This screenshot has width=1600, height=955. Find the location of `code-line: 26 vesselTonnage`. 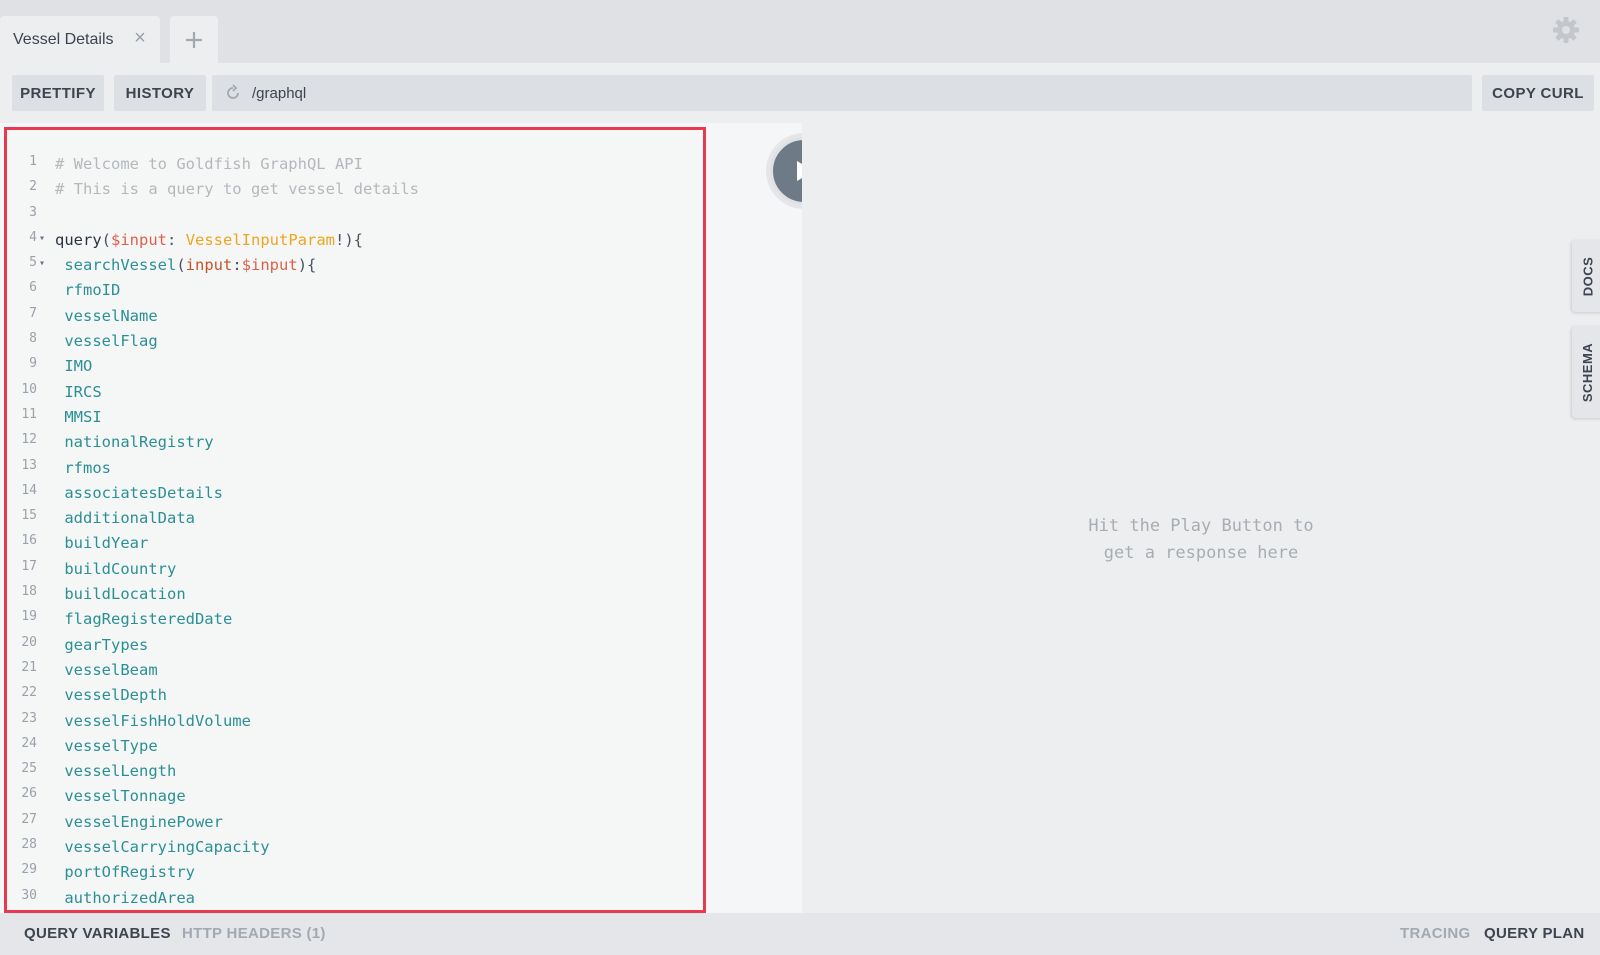

code-line: 26 vesselTonnage is located at coordinates (357, 796).